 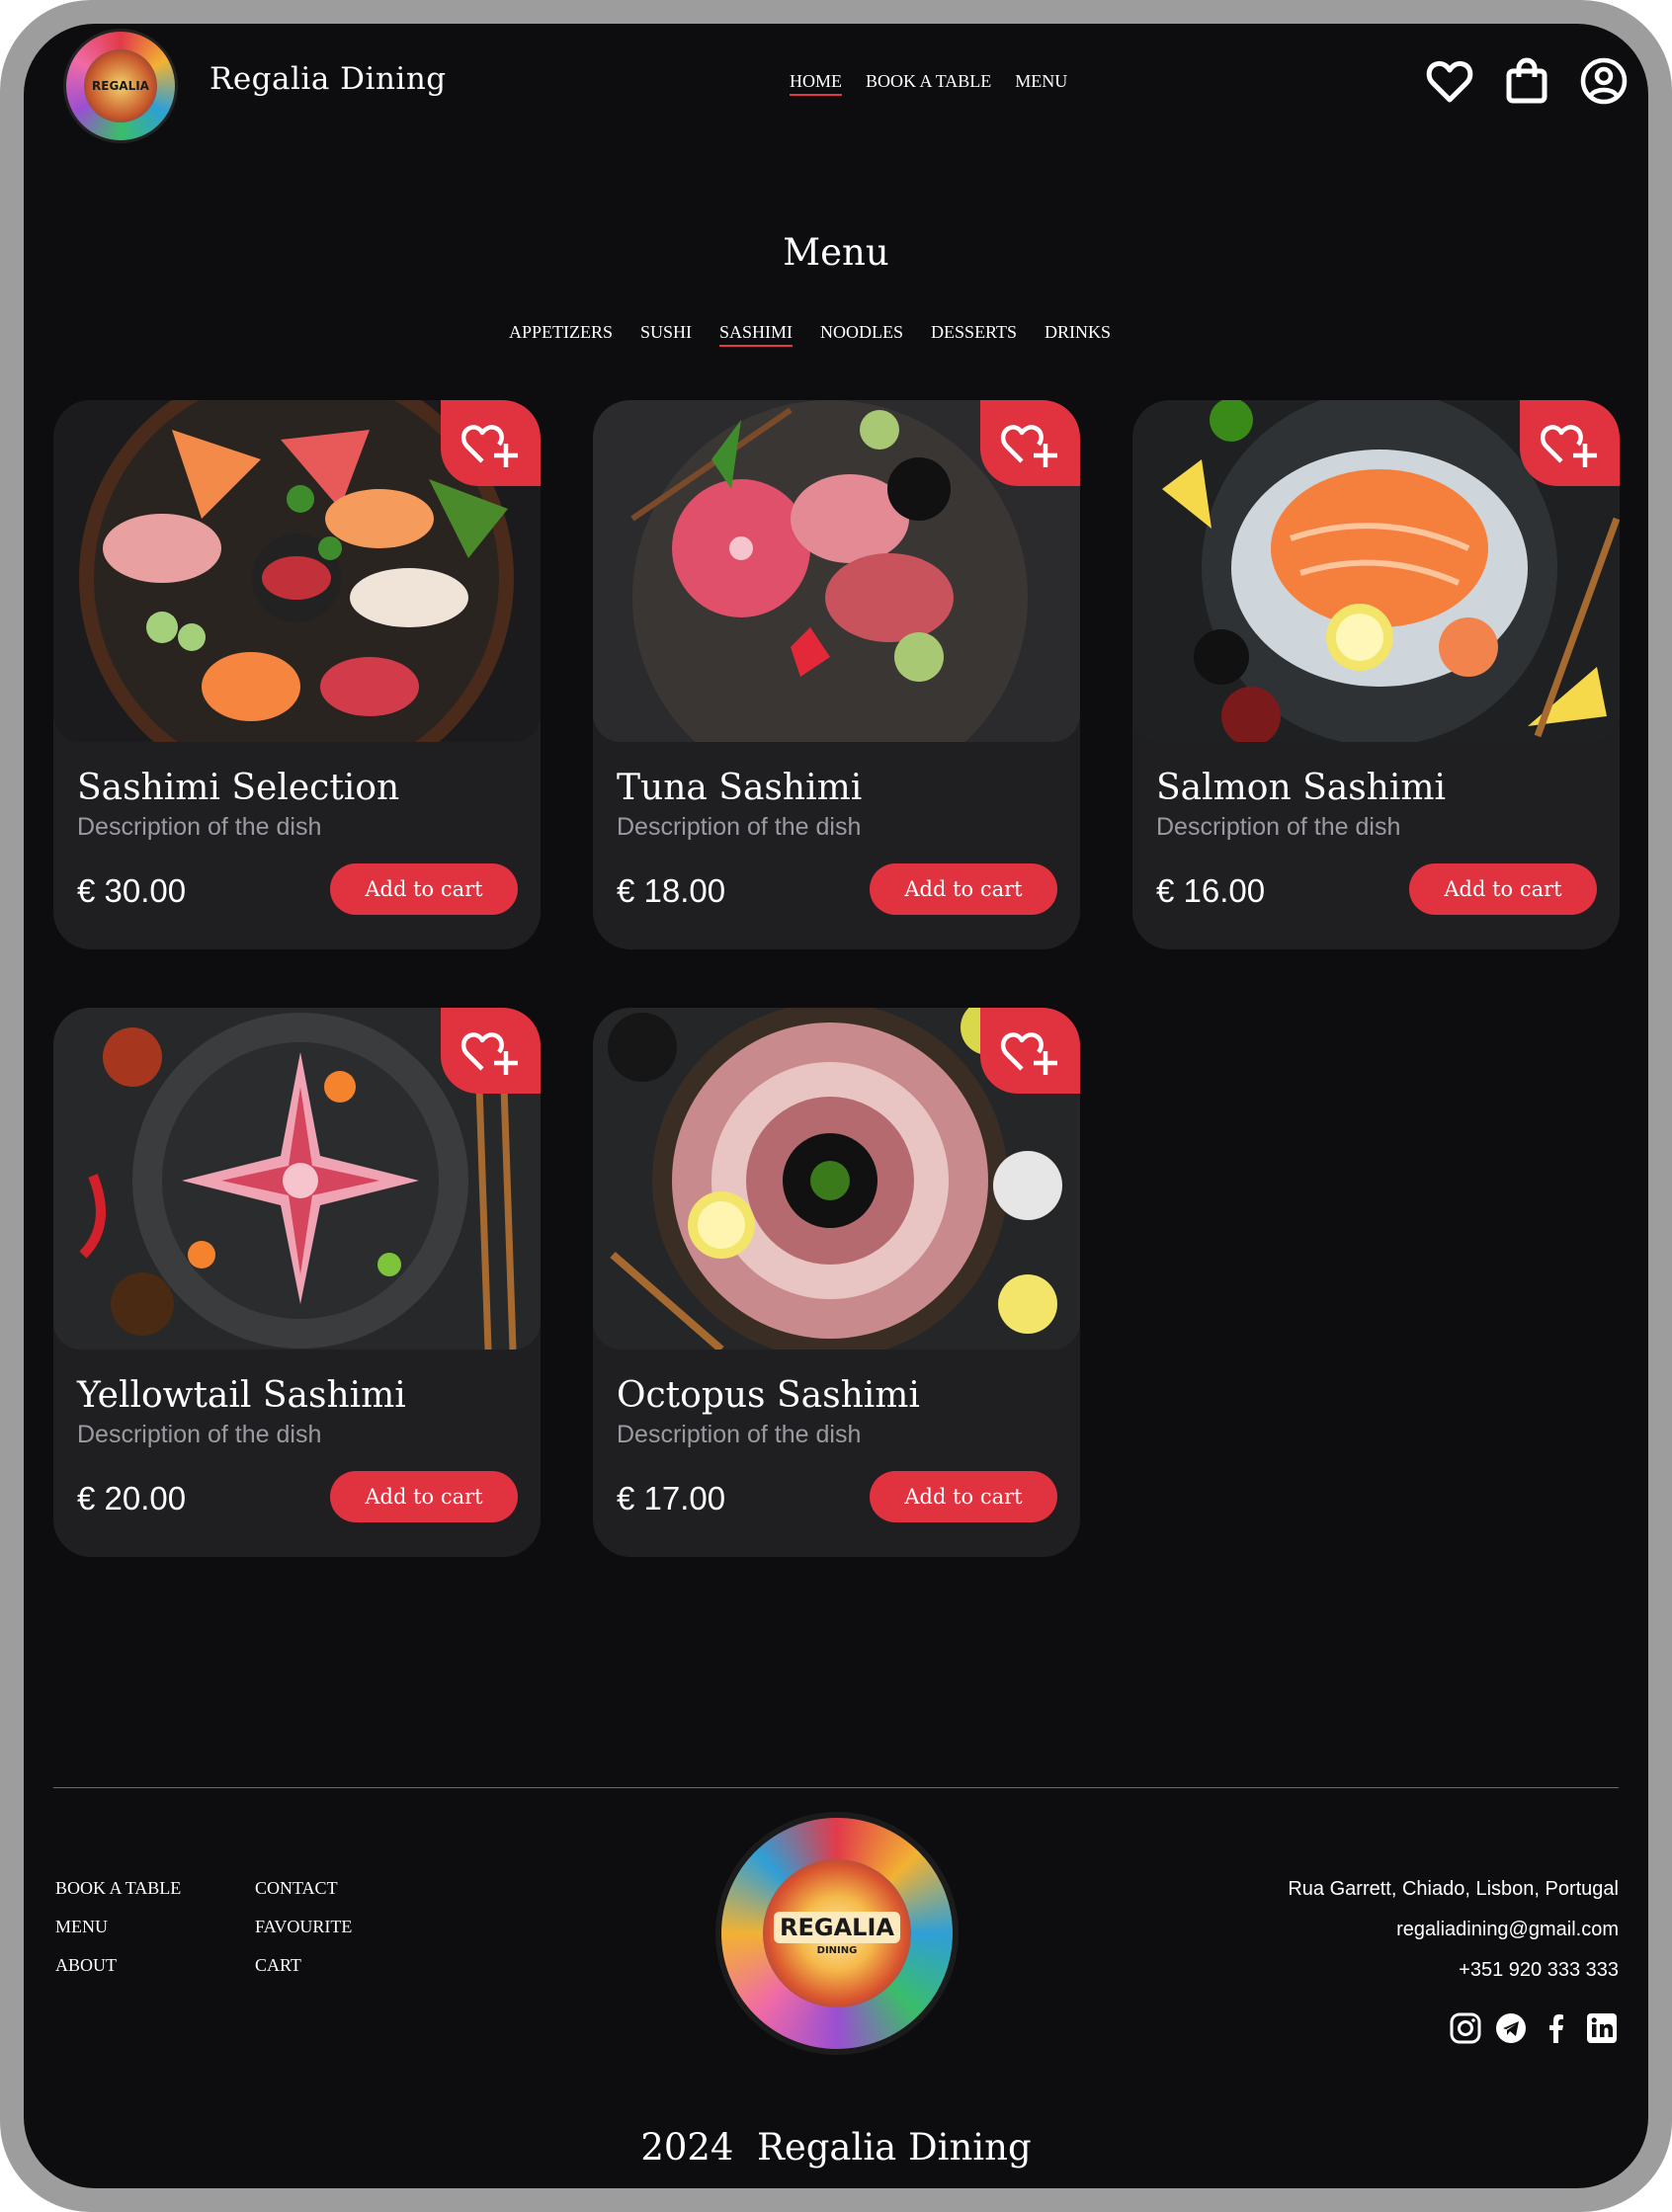 What do you see at coordinates (1511, 2028) in the screenshot?
I see `telegram-icon` at bounding box center [1511, 2028].